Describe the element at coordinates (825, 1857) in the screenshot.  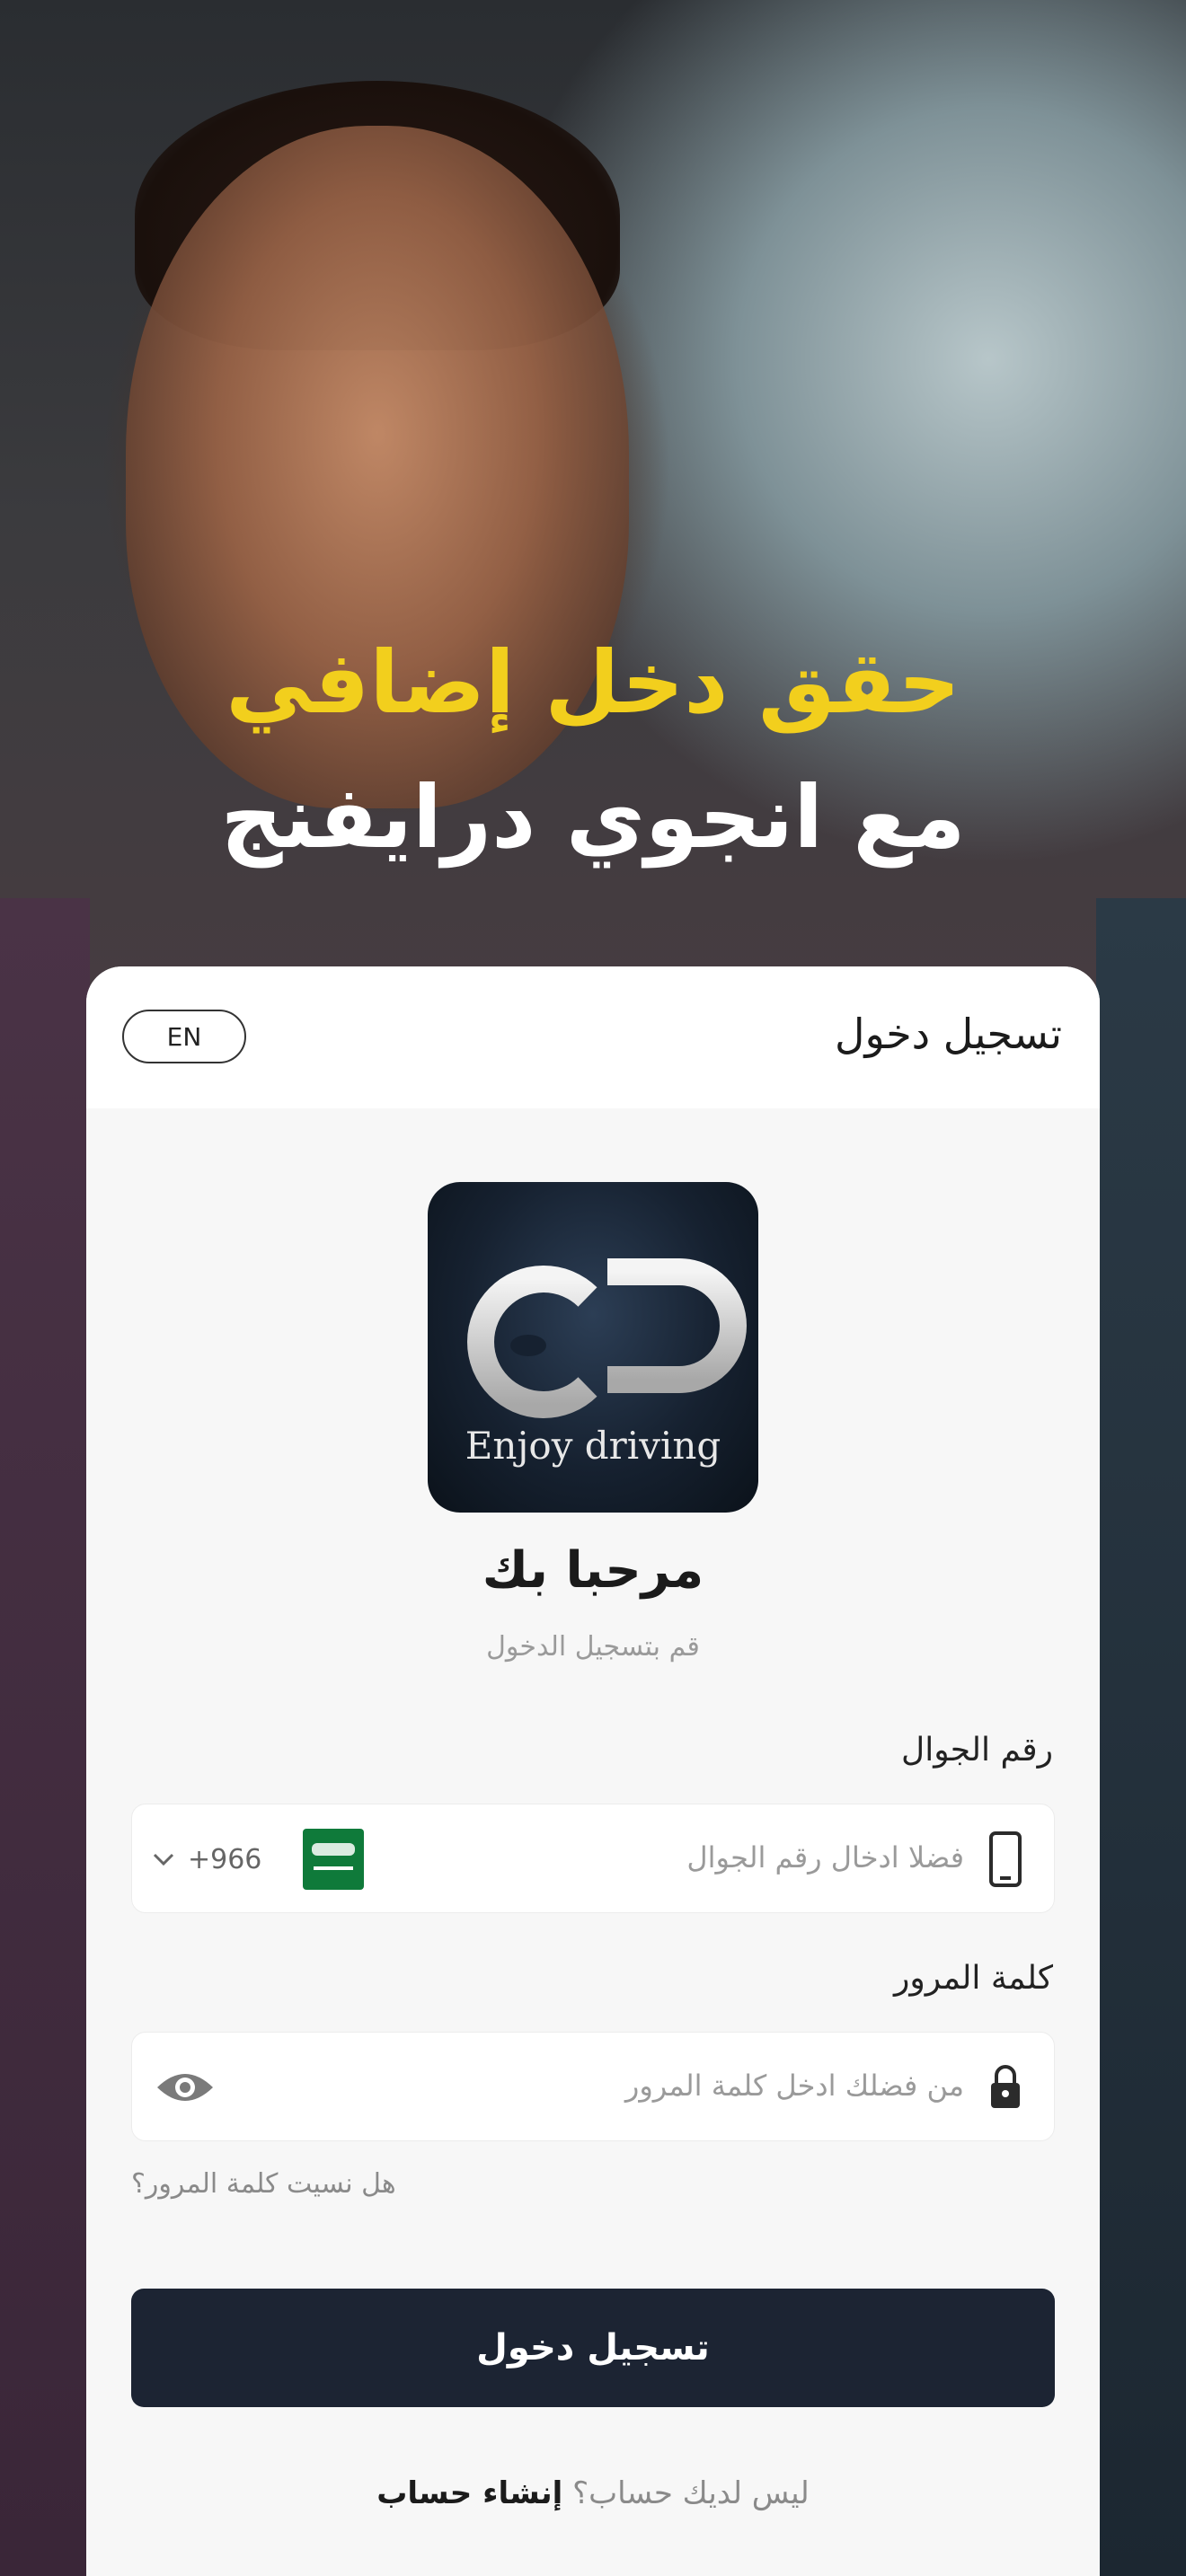
I see `phone-placeholder: فضلا ادخال رقم الجوال` at that location.